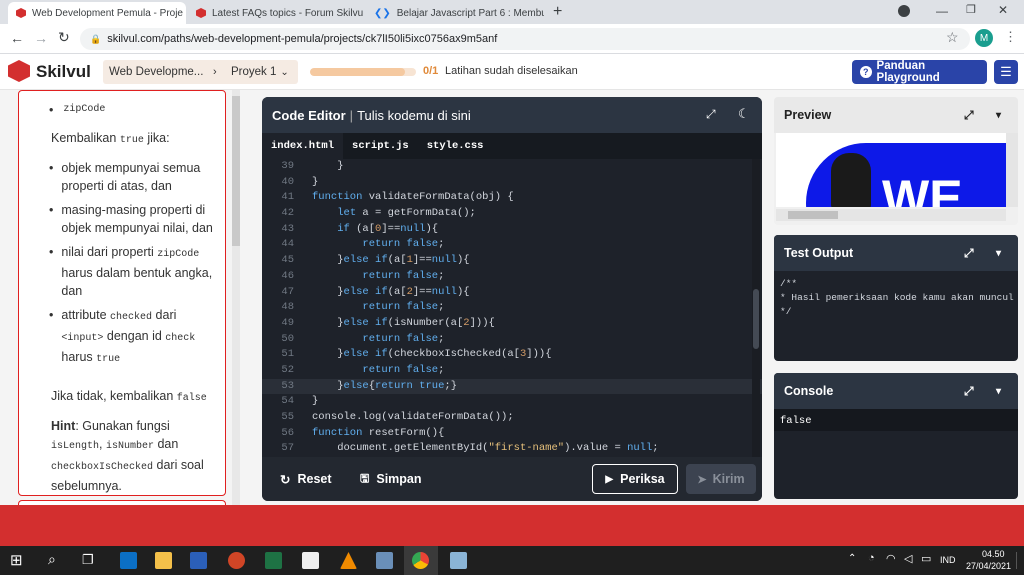  I want to click on file-explorer-icon, so click(163, 560).